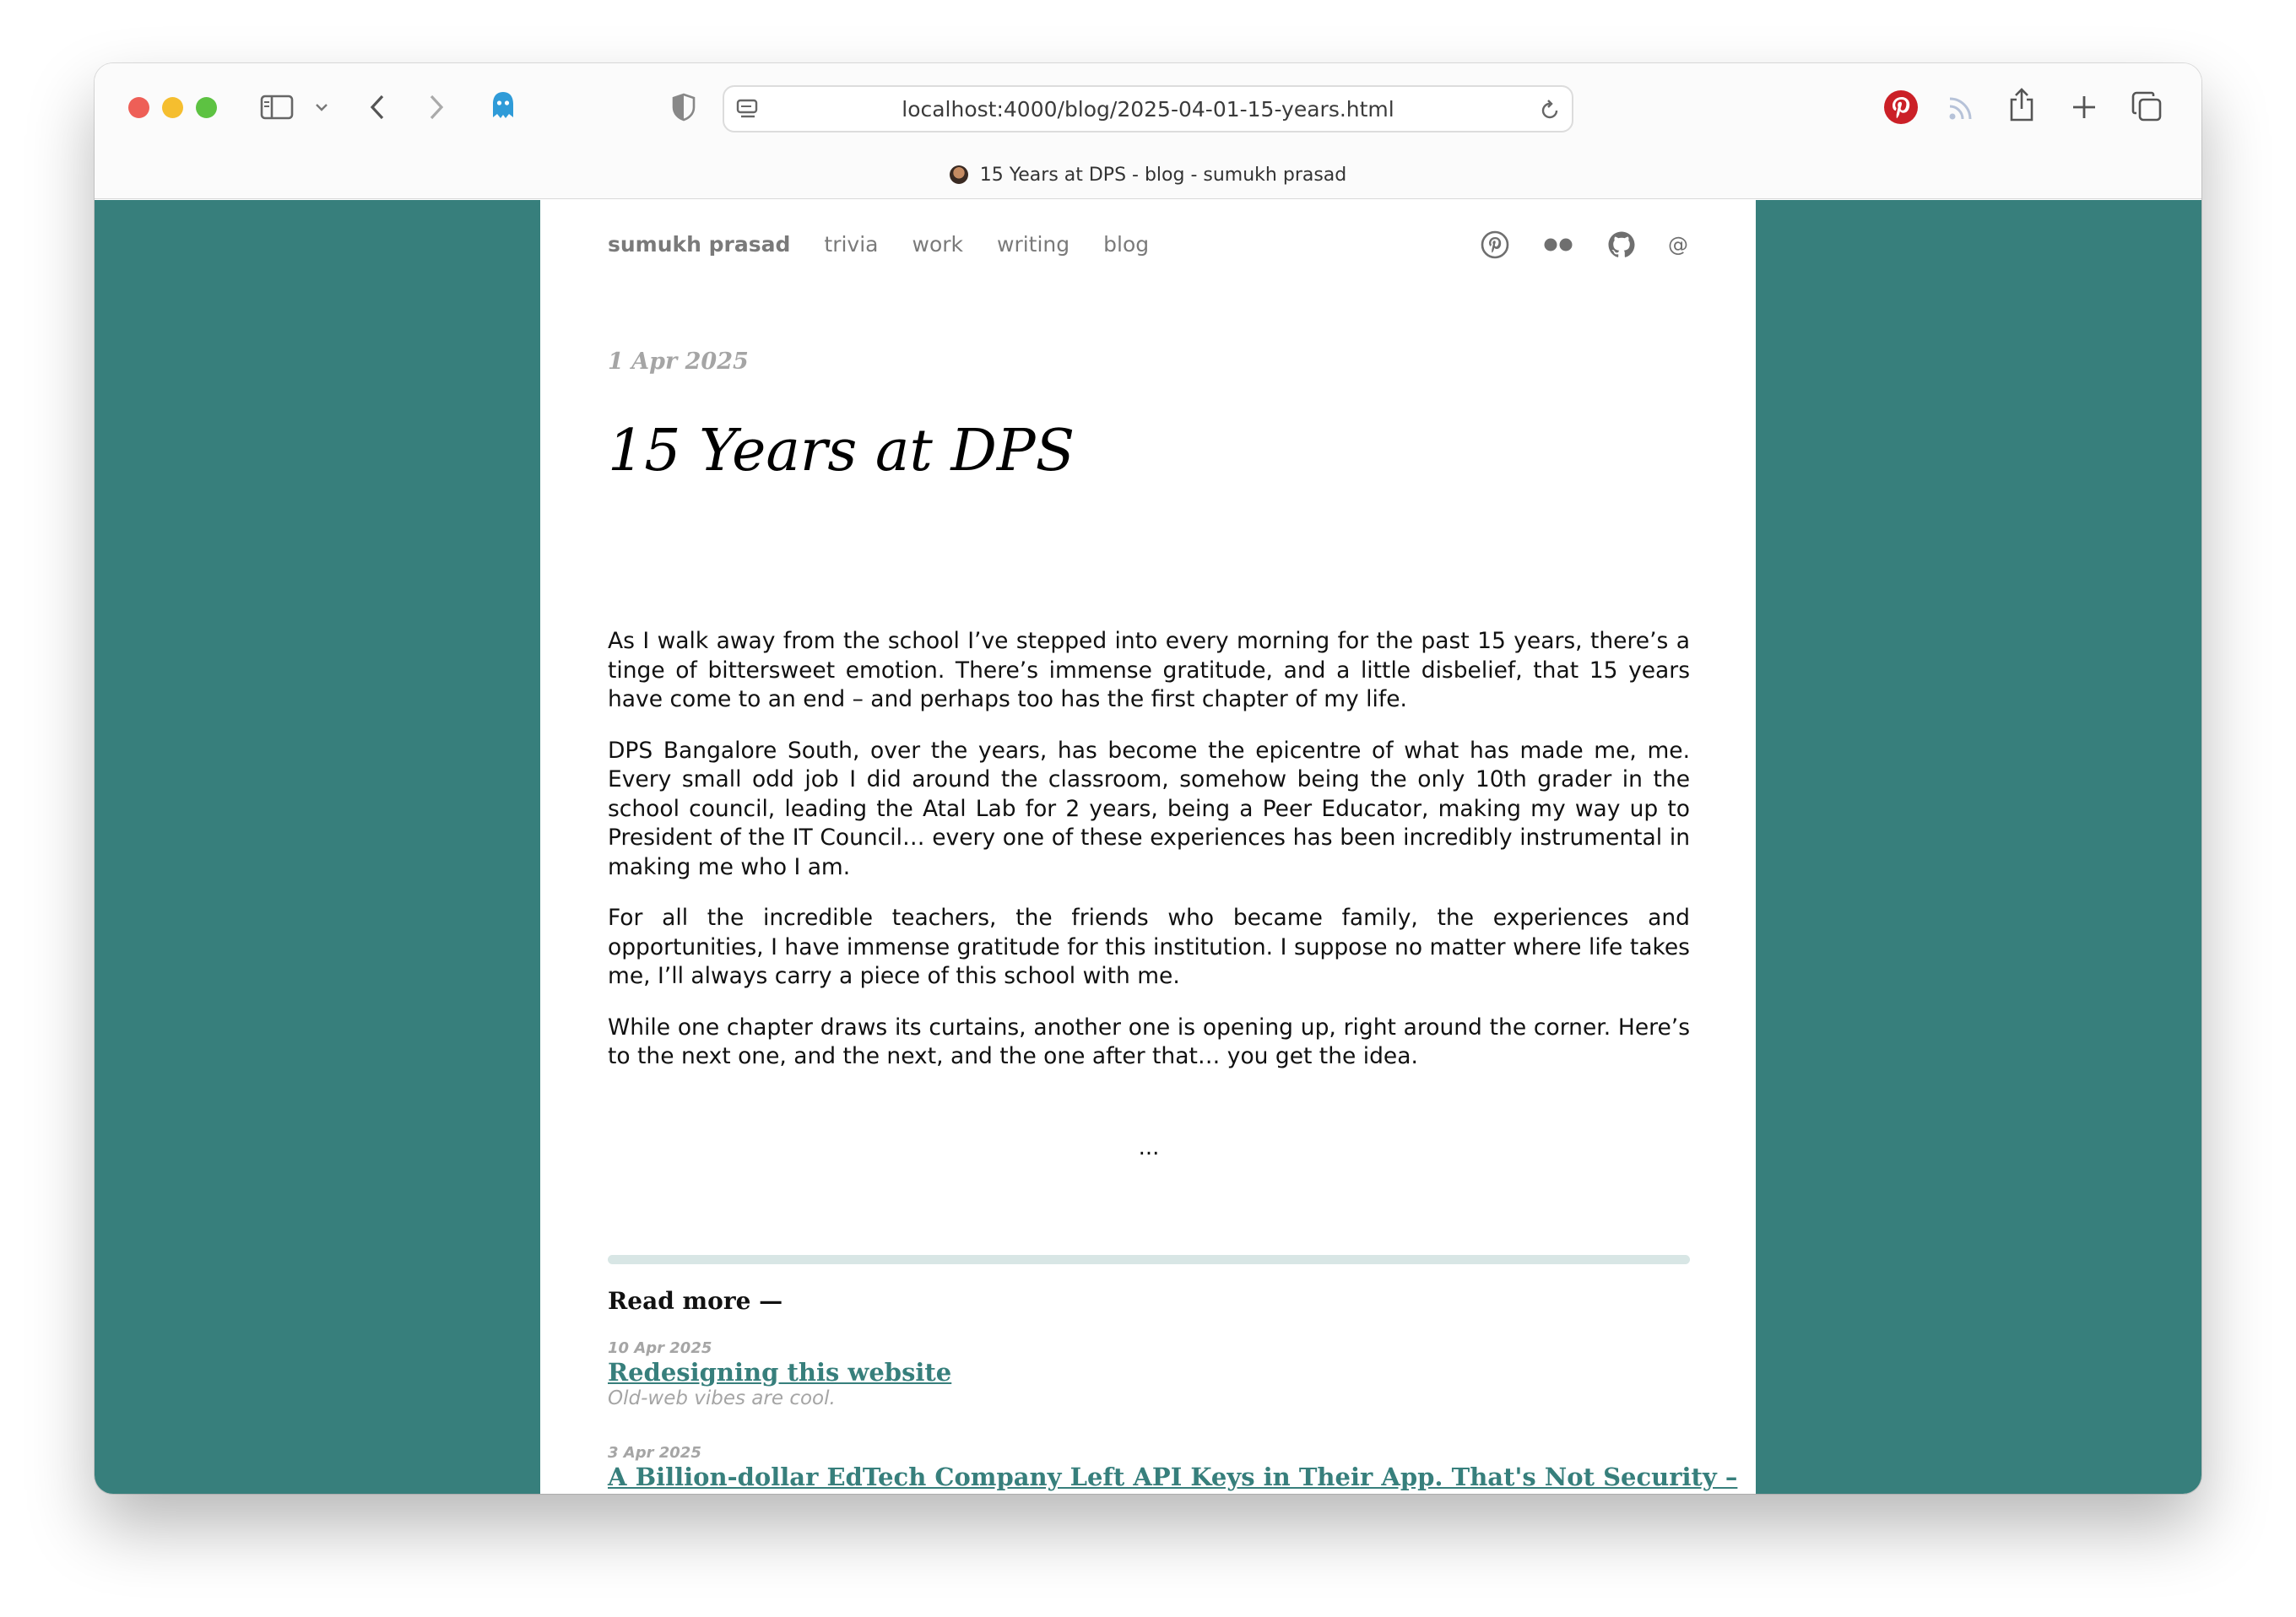 Image resolution: width=2296 pixels, height=1617 pixels. I want to click on flickr-icon, so click(1558, 244).